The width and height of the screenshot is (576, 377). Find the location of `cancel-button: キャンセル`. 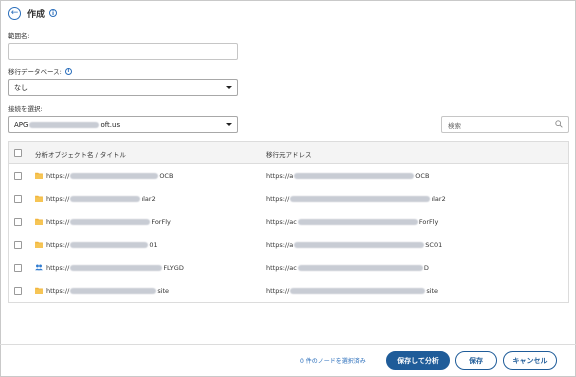

cancel-button: キャンセル is located at coordinates (530, 360).